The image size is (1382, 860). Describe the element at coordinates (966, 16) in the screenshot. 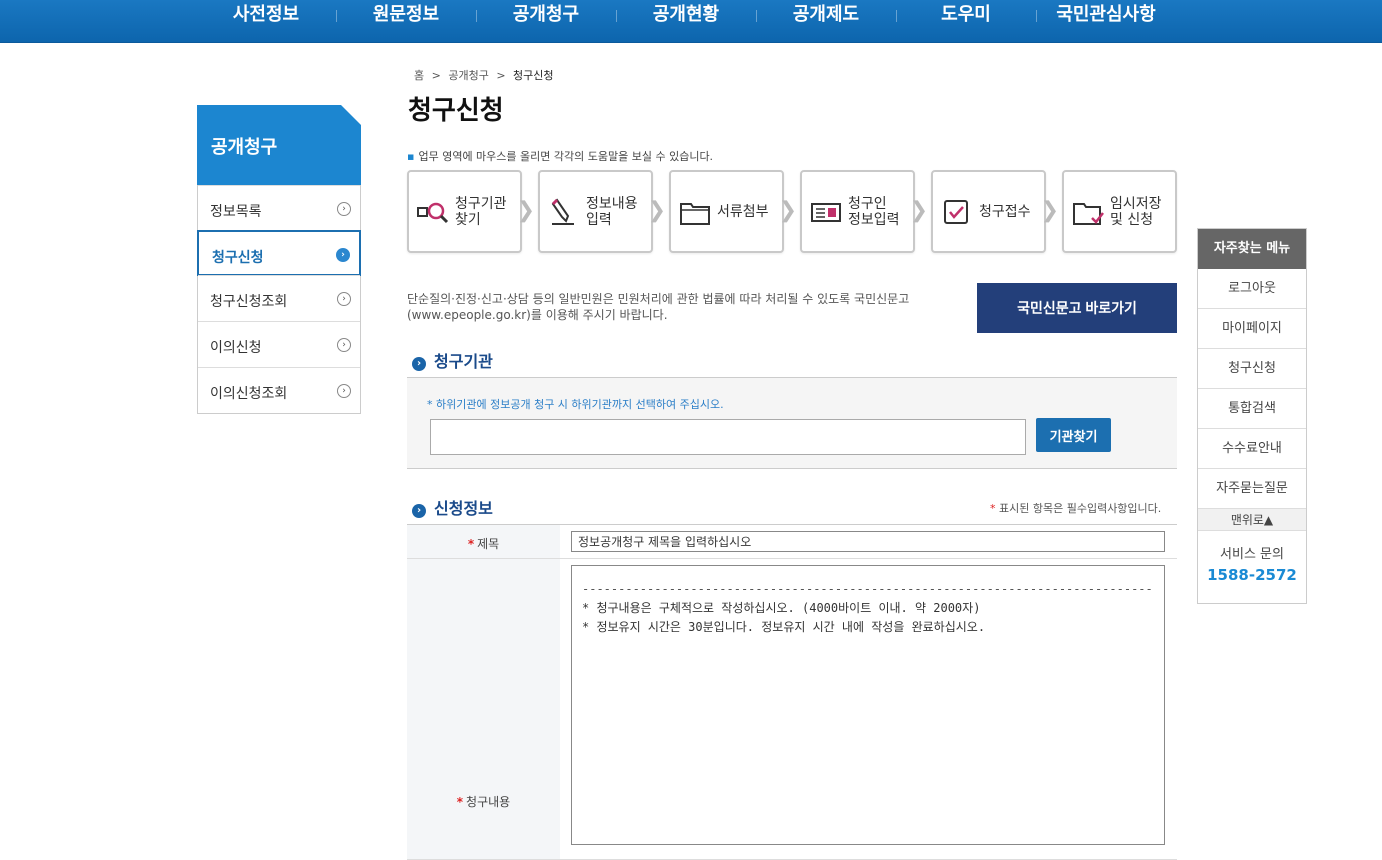

I see `nav-item-help: 도우미` at that location.